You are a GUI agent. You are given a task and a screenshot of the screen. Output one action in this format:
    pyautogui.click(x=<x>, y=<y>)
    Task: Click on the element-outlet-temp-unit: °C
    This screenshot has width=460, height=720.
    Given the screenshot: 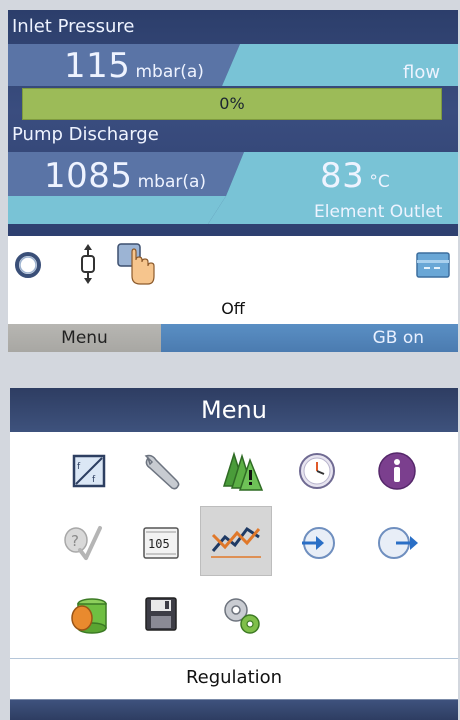 What is the action you would take?
    pyautogui.click(x=379, y=182)
    